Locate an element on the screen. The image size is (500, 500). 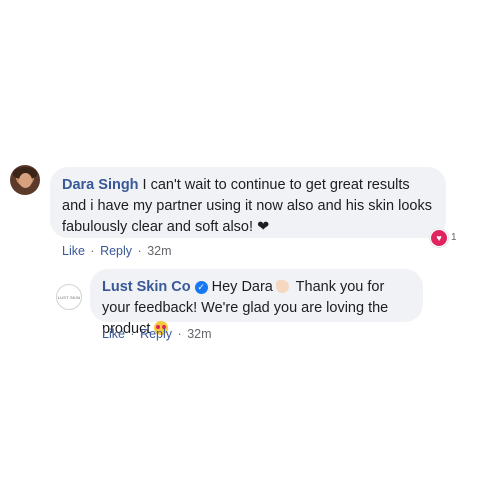
dara-avatar is located at coordinates (25, 180).